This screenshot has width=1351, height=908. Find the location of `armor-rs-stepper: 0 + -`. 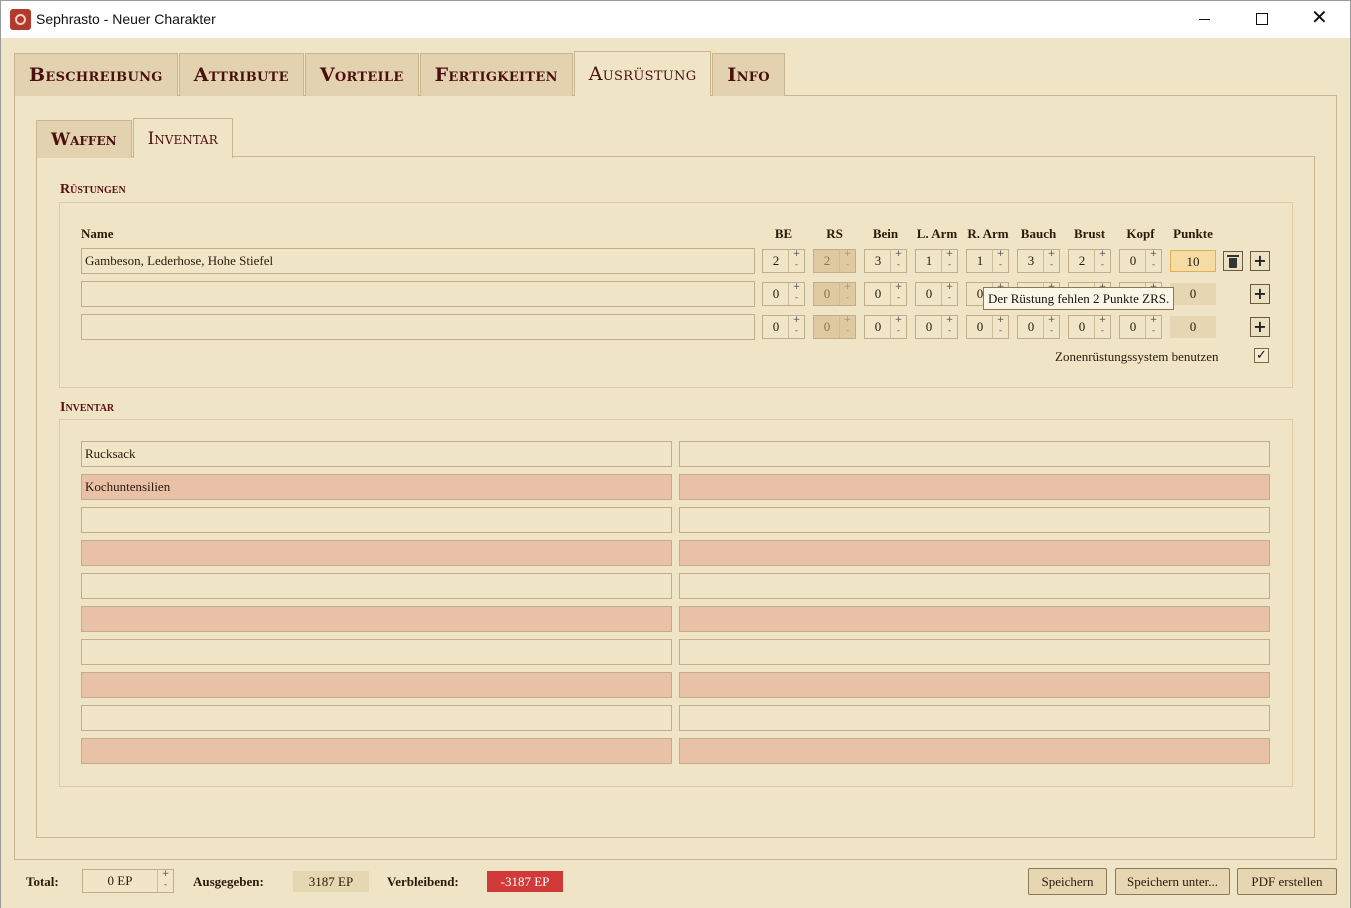

armor-rs-stepper: 0 + - is located at coordinates (834, 294).